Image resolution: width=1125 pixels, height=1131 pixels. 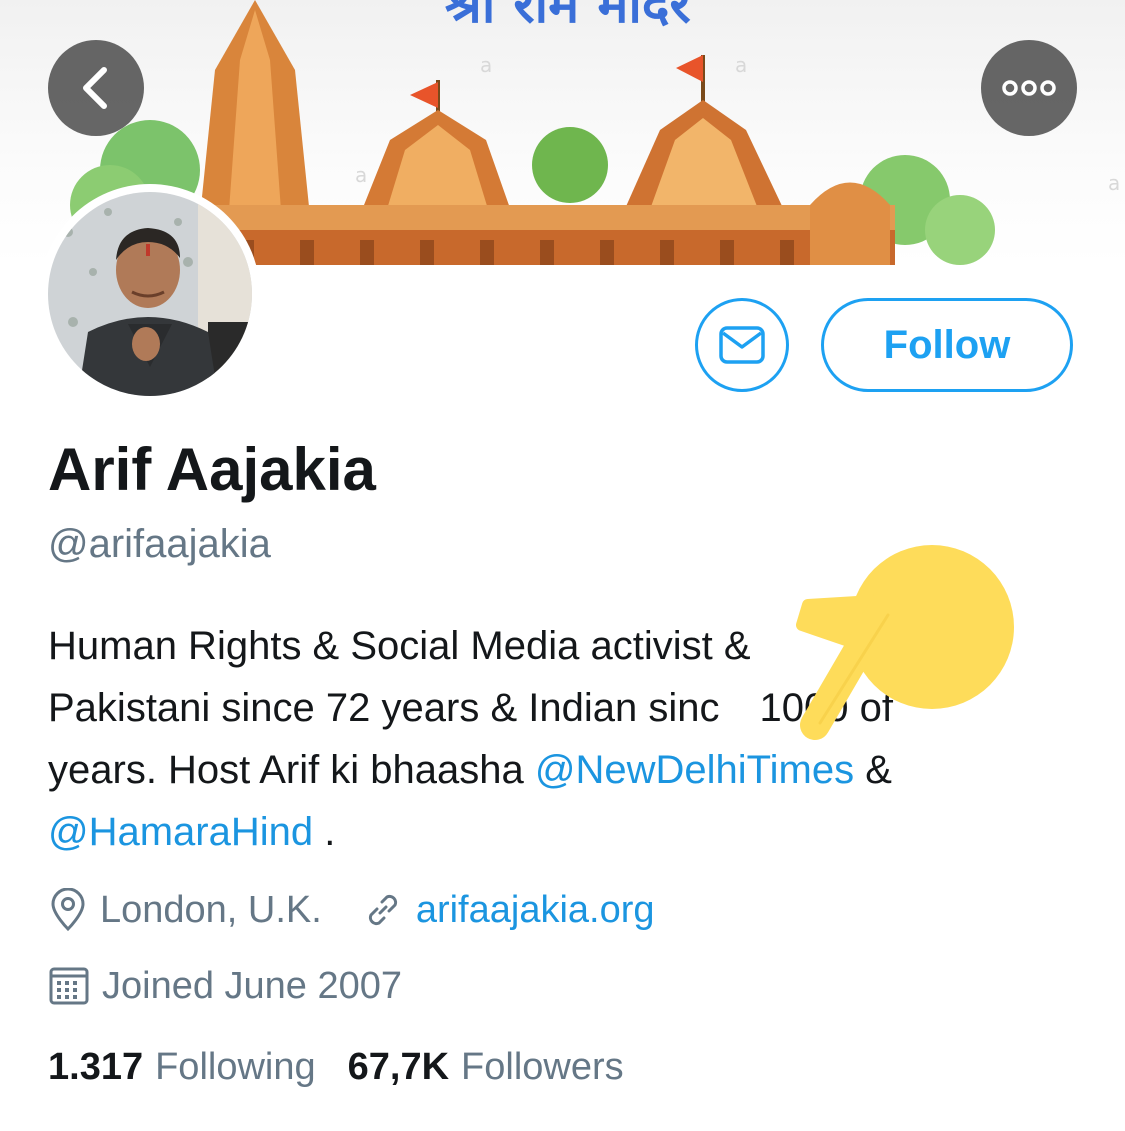 What do you see at coordinates (542, 1067) in the screenshot?
I see `followers-label: Followers` at bounding box center [542, 1067].